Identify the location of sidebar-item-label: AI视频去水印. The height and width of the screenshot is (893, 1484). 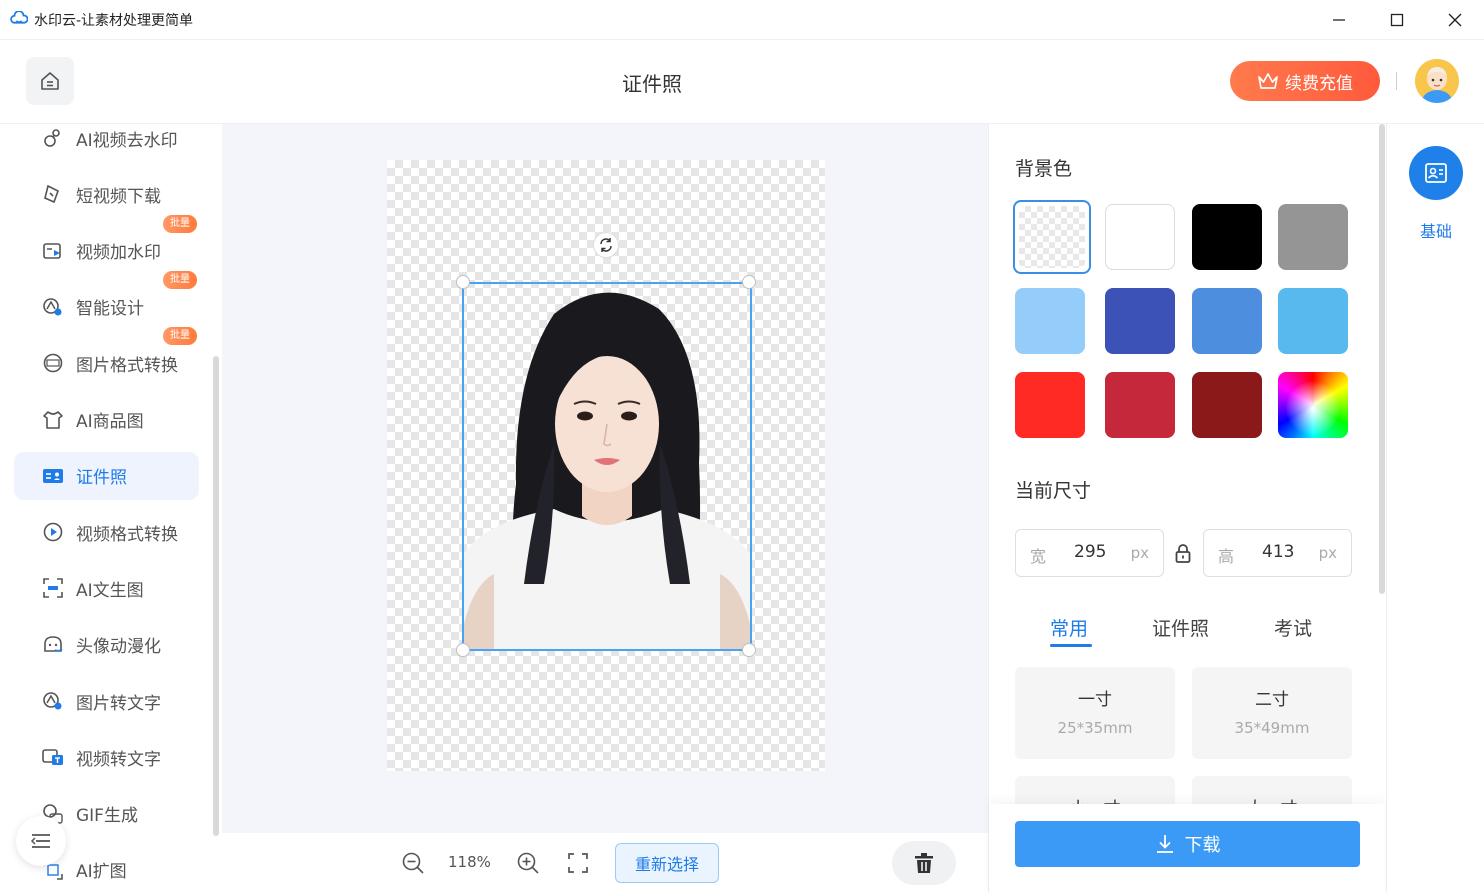
(127, 140).